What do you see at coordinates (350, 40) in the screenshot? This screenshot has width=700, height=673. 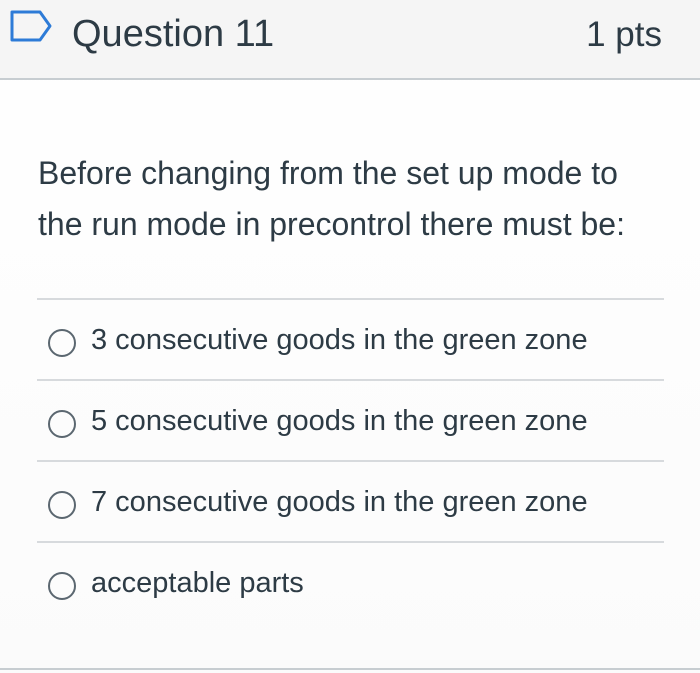 I see `question-header: Question 11 1 pts` at bounding box center [350, 40].